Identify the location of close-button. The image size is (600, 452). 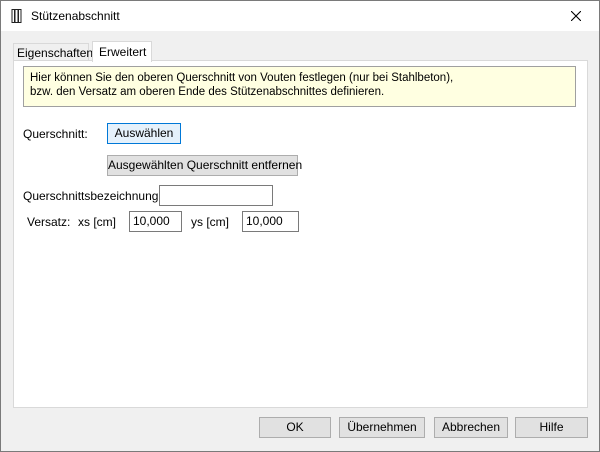
(576, 16).